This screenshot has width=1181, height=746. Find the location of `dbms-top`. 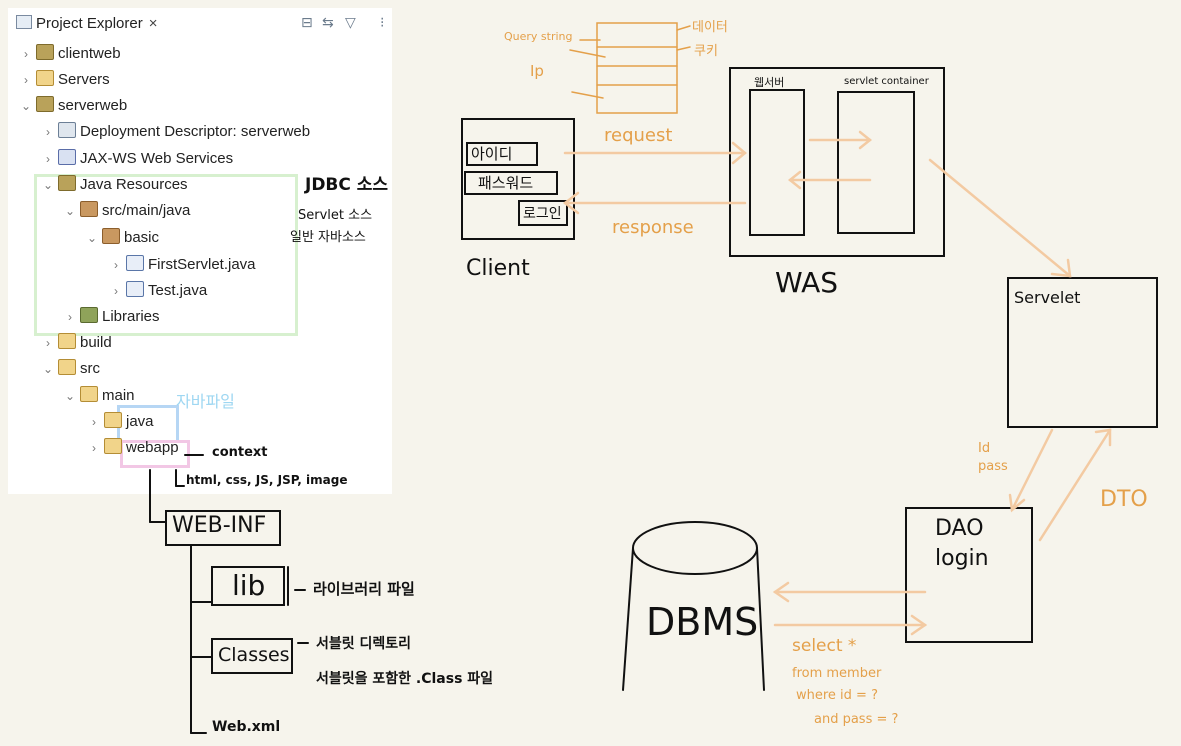

dbms-top is located at coordinates (695, 548).